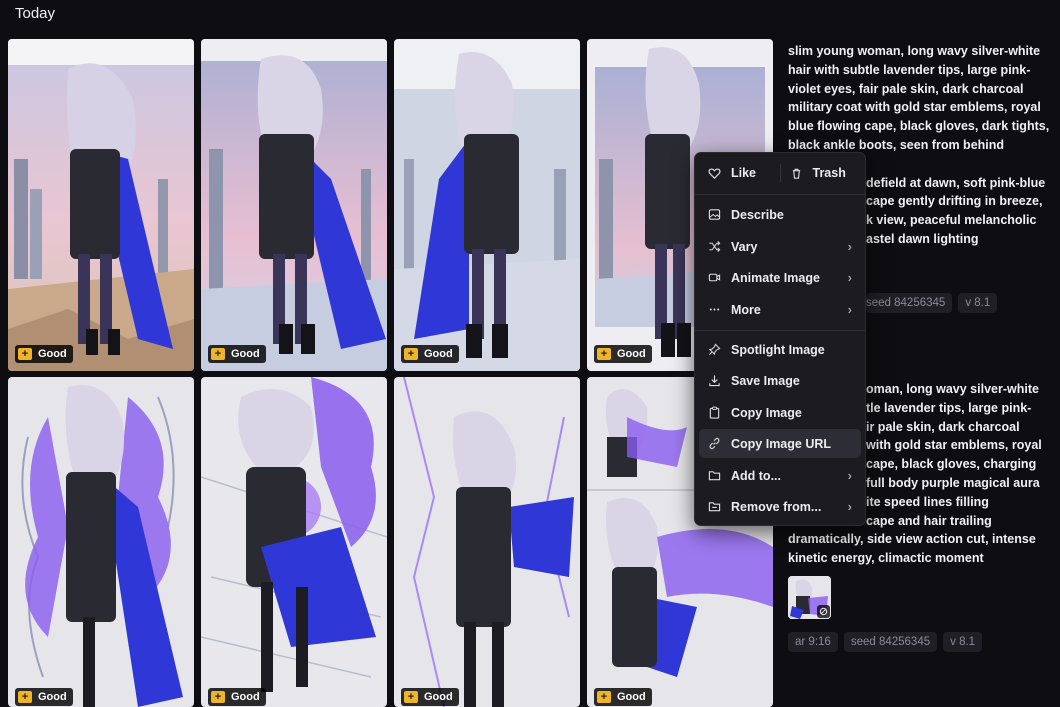 This screenshot has width=1060, height=707. Describe the element at coordinates (780, 443) in the screenshot. I see `menu-item-copy-image-url: Copy Image URL` at that location.